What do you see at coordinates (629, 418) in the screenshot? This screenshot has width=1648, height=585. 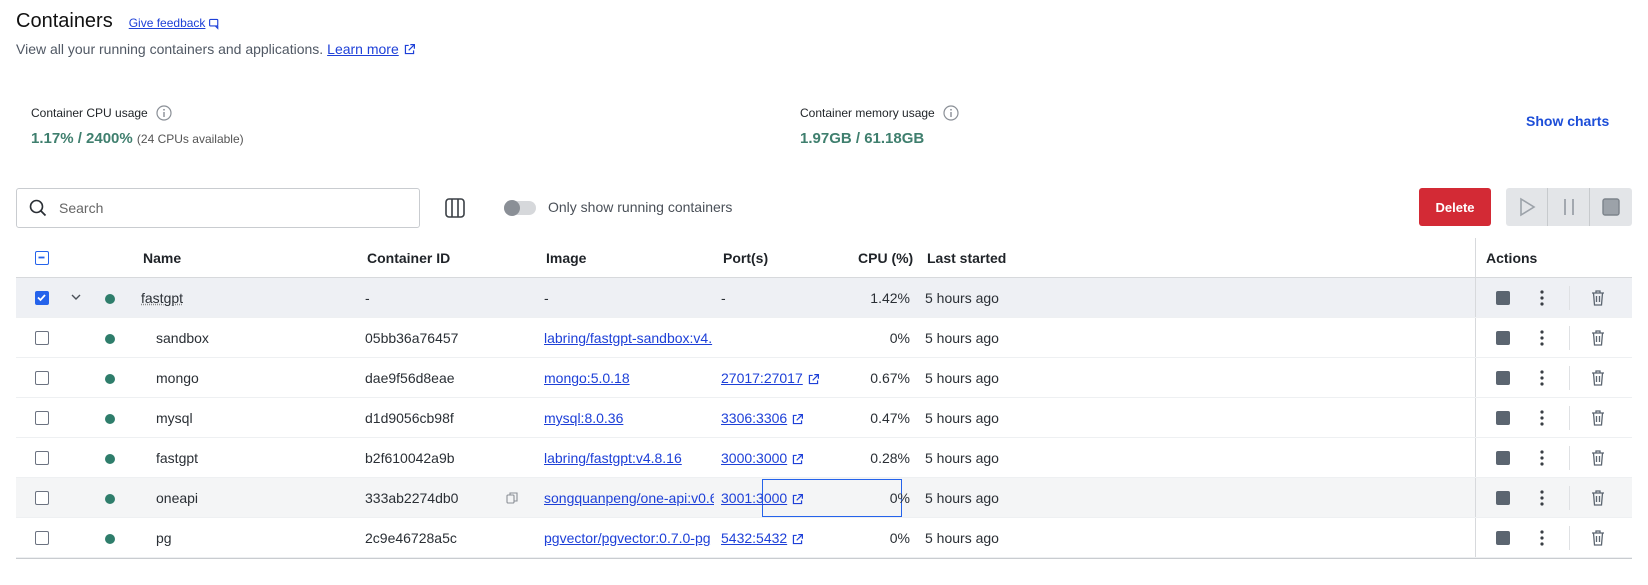 I see `container-image: mysql:8.0.36` at bounding box center [629, 418].